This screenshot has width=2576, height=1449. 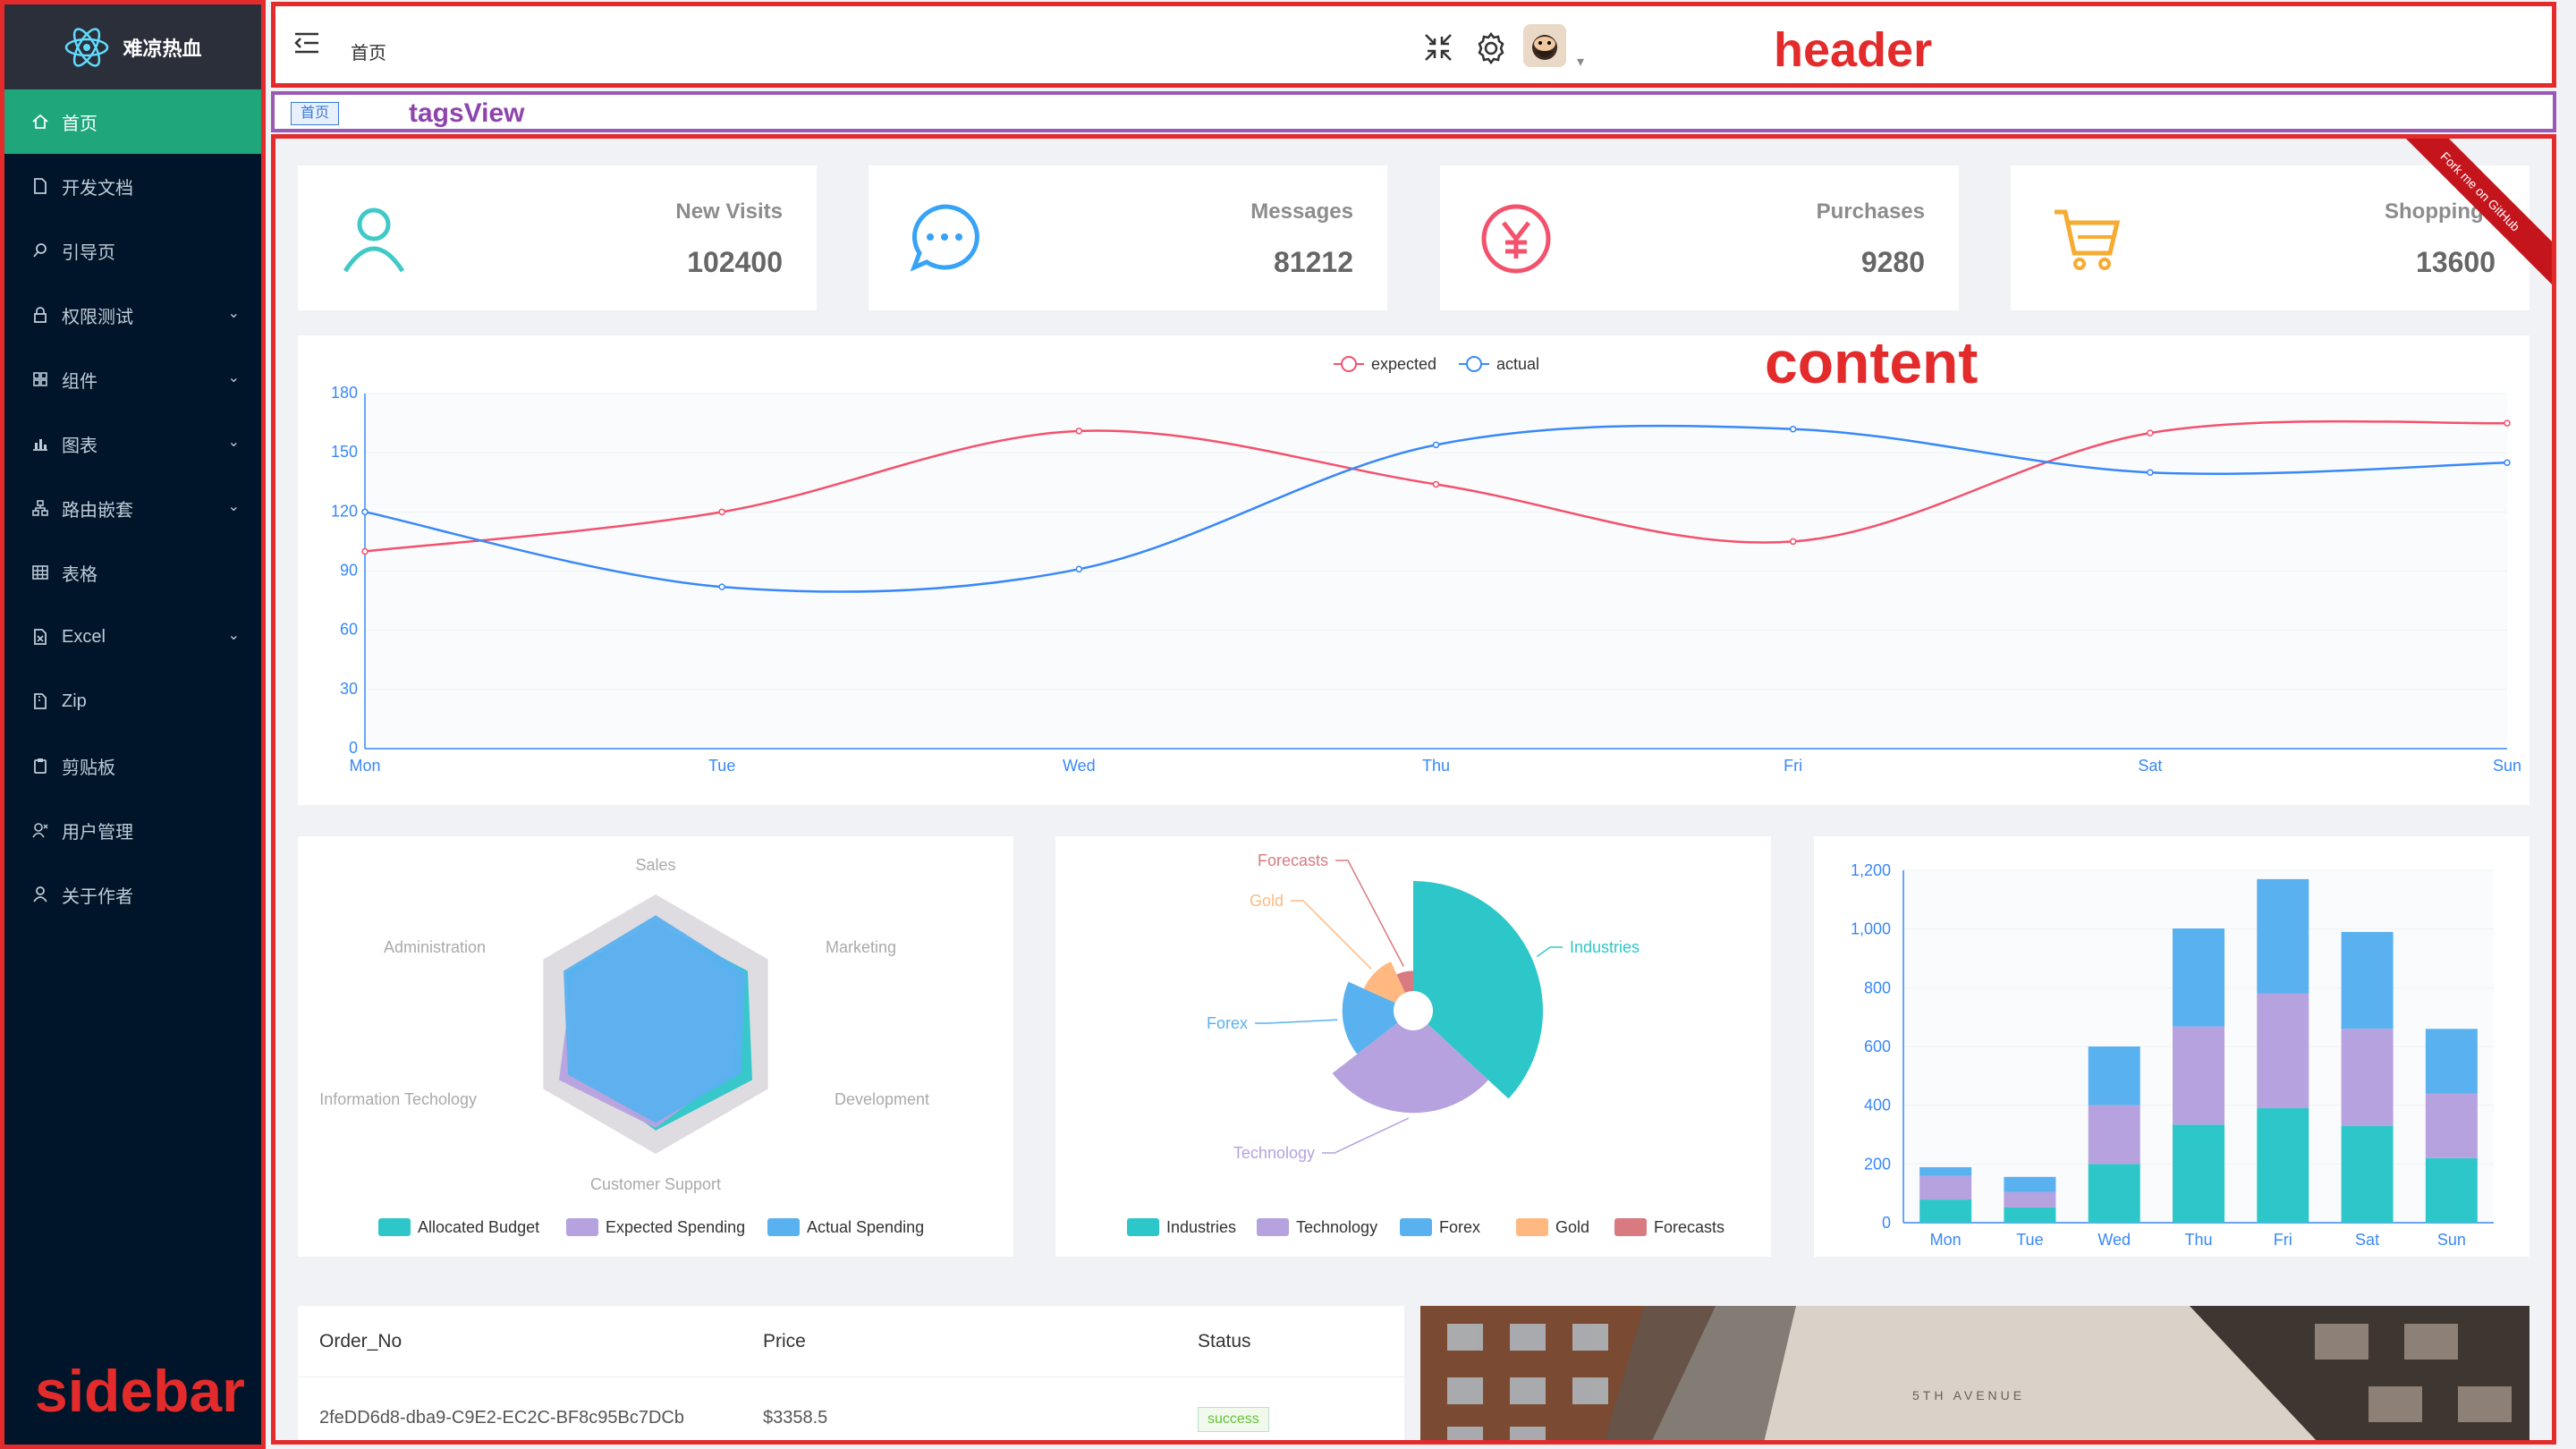 What do you see at coordinates (132, 186) in the screenshot?
I see `sidebar-item-1: 开发文档` at bounding box center [132, 186].